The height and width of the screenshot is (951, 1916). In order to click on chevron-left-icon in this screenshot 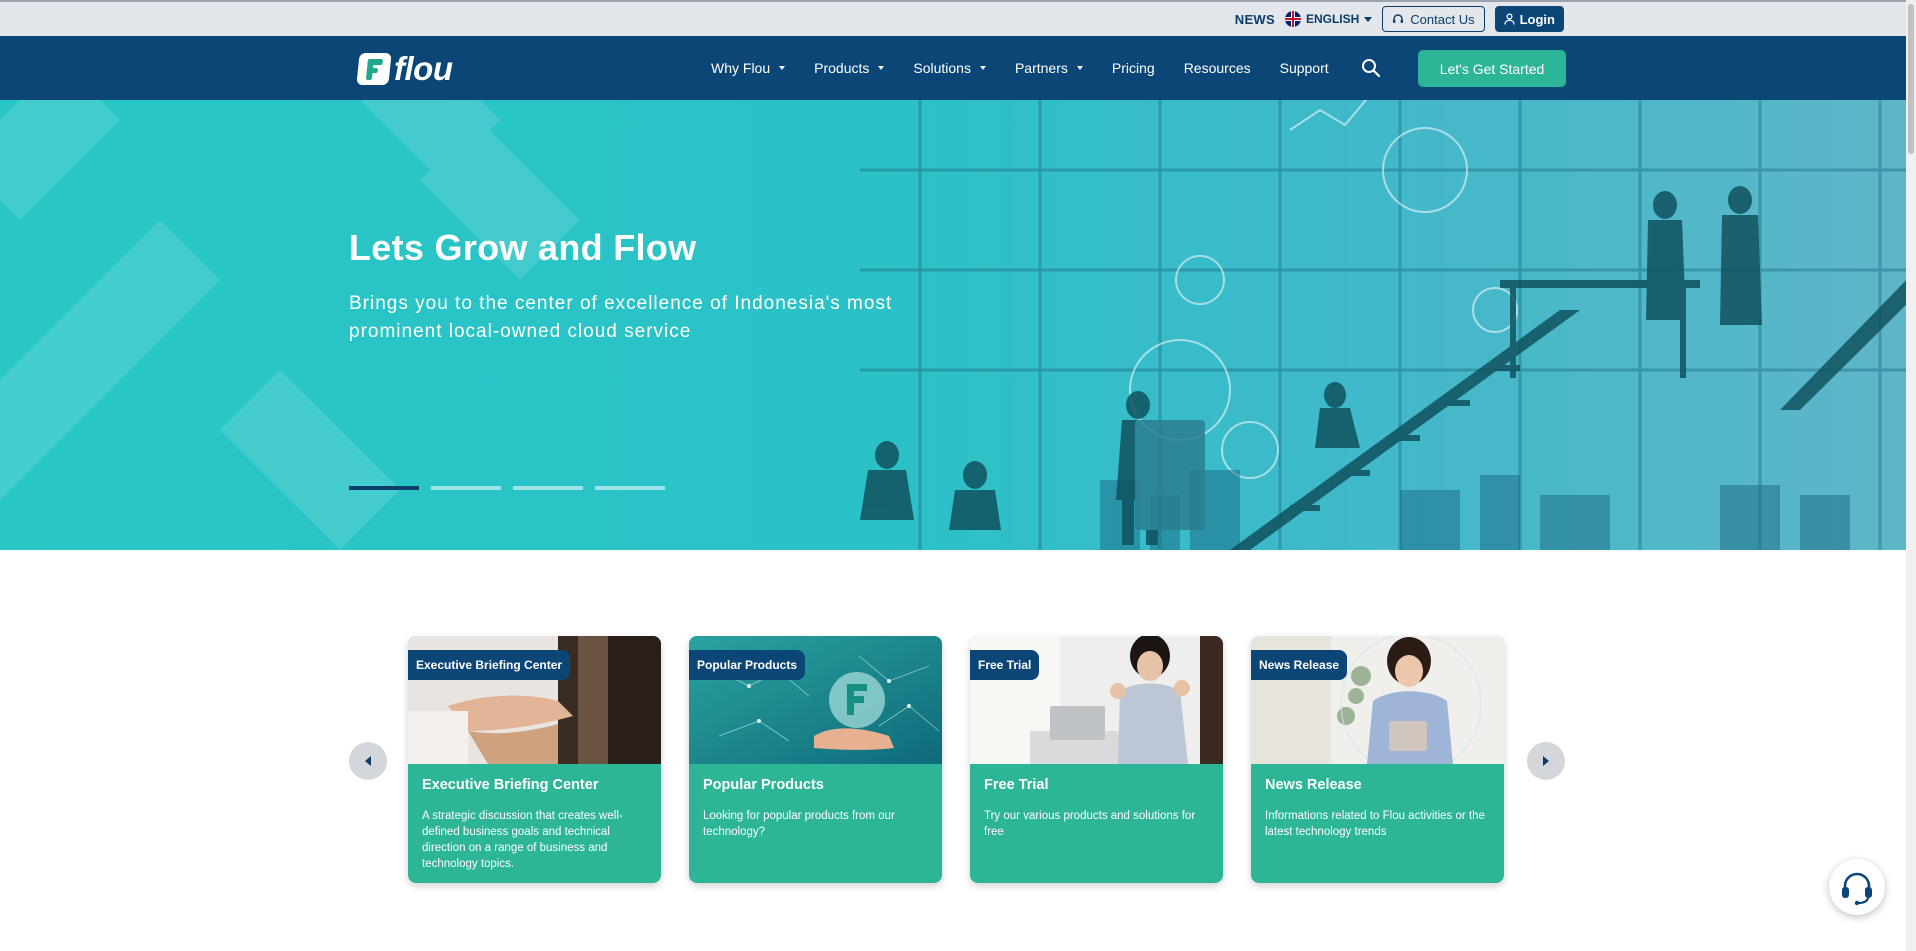, I will do `click(368, 761)`.